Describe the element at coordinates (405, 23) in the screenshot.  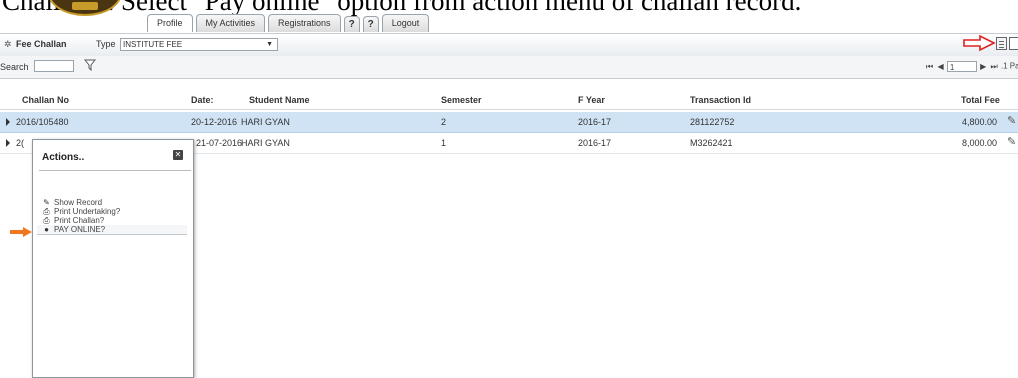
I see `tab-logout: Logout` at that location.